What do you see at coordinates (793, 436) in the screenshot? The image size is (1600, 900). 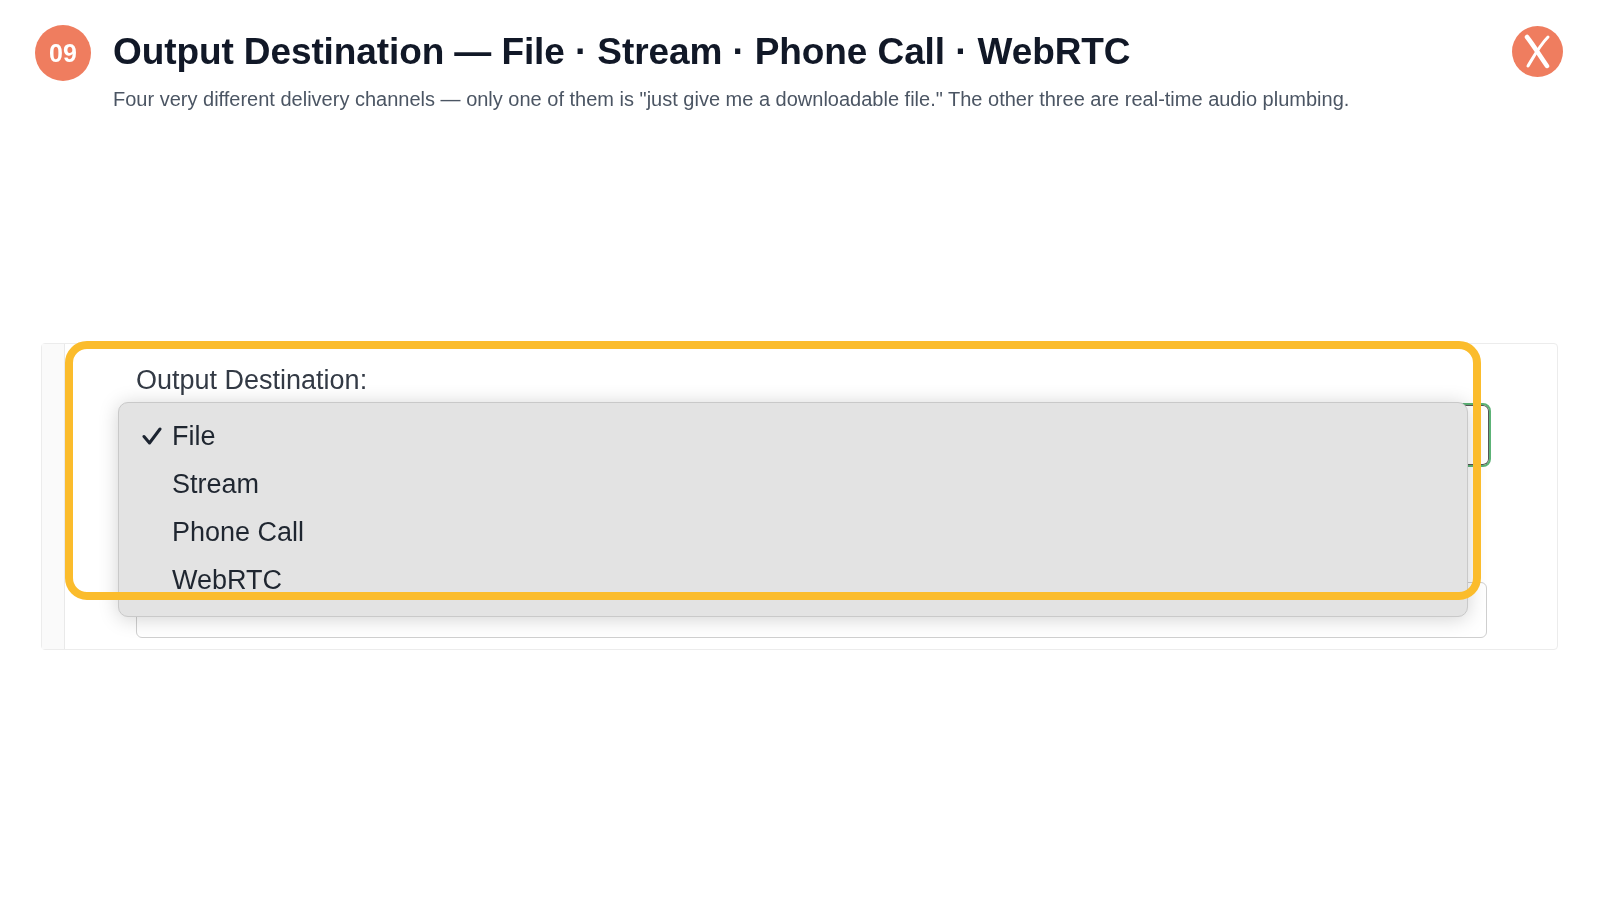 I see `menu-option: File` at bounding box center [793, 436].